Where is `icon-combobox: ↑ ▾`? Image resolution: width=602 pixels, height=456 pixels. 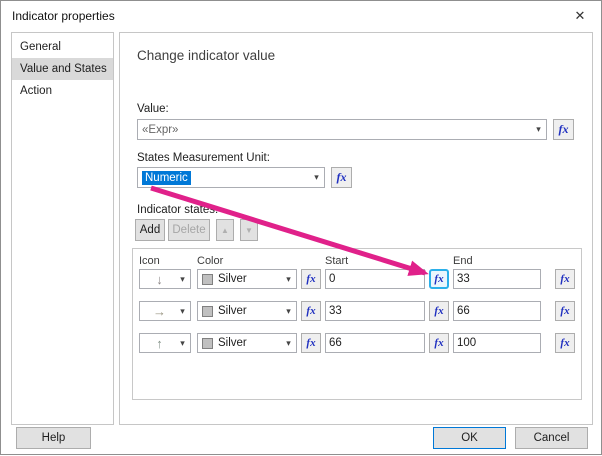
icon-combobox: ↑ ▾ is located at coordinates (165, 343).